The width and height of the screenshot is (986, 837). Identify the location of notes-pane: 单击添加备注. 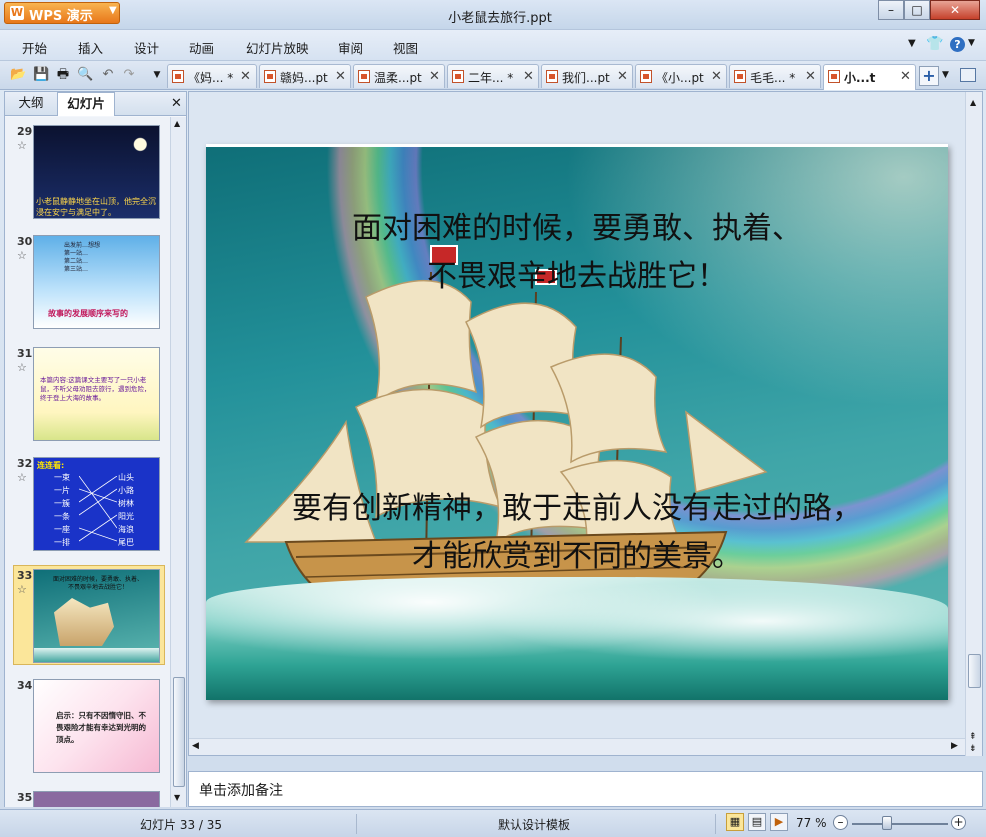
(585, 789).